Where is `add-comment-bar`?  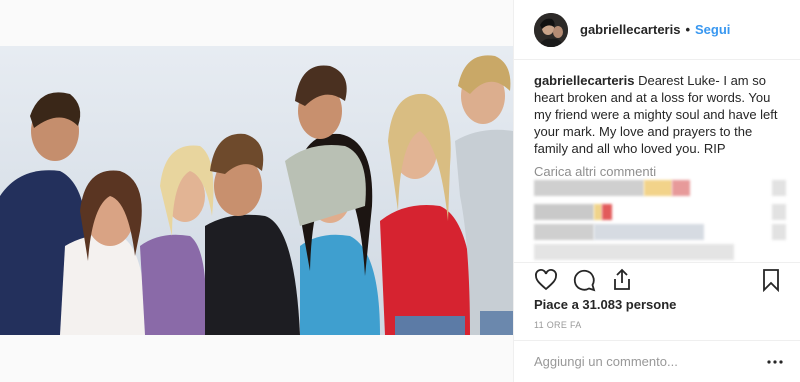 add-comment-bar is located at coordinates (657, 361).